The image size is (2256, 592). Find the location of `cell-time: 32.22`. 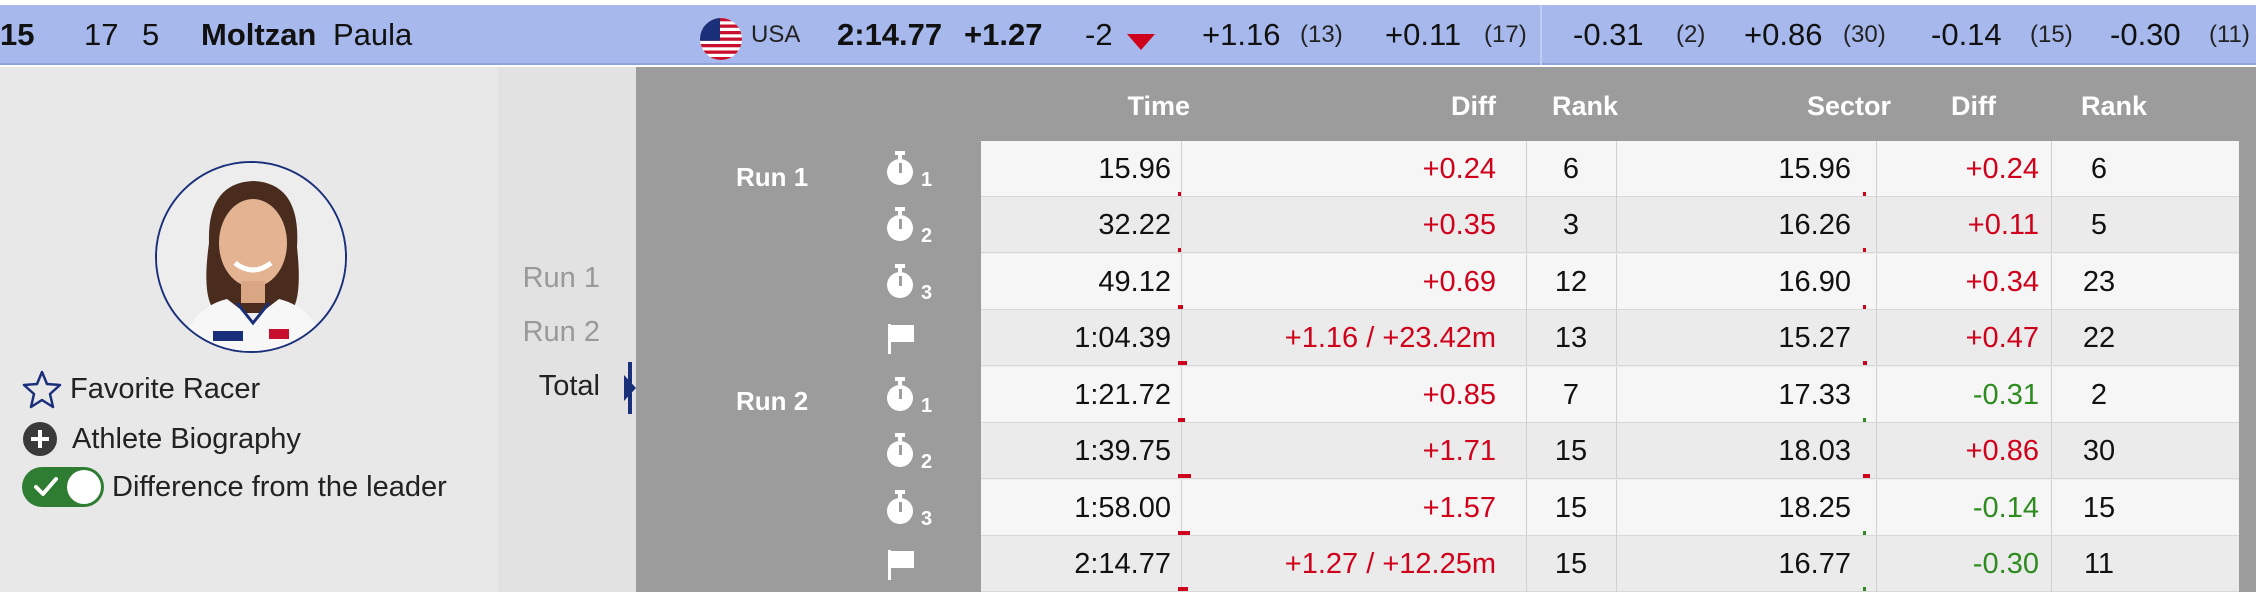

cell-time: 32.22 is located at coordinates (1134, 225).